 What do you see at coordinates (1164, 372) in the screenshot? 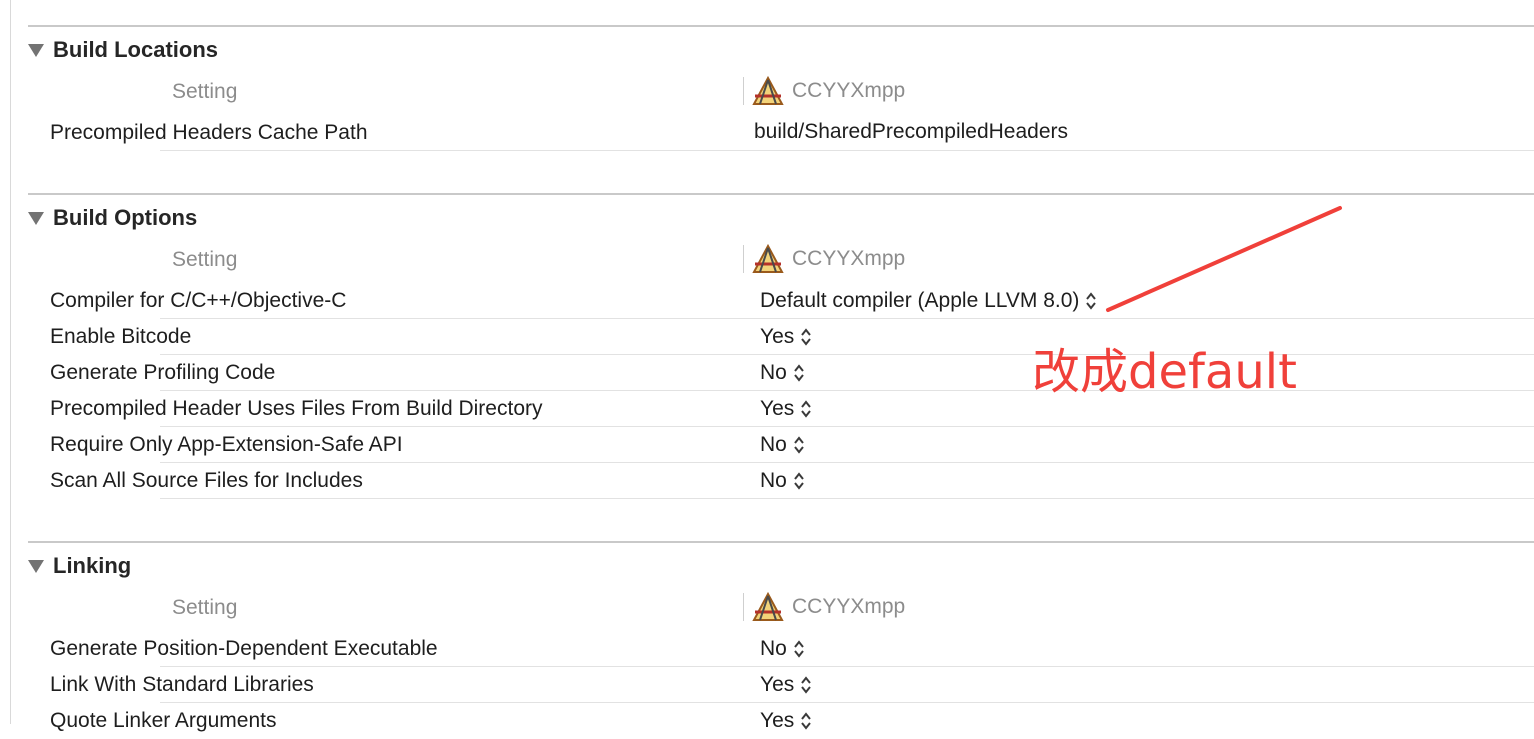
I see `annotation-text: 改成default` at bounding box center [1164, 372].